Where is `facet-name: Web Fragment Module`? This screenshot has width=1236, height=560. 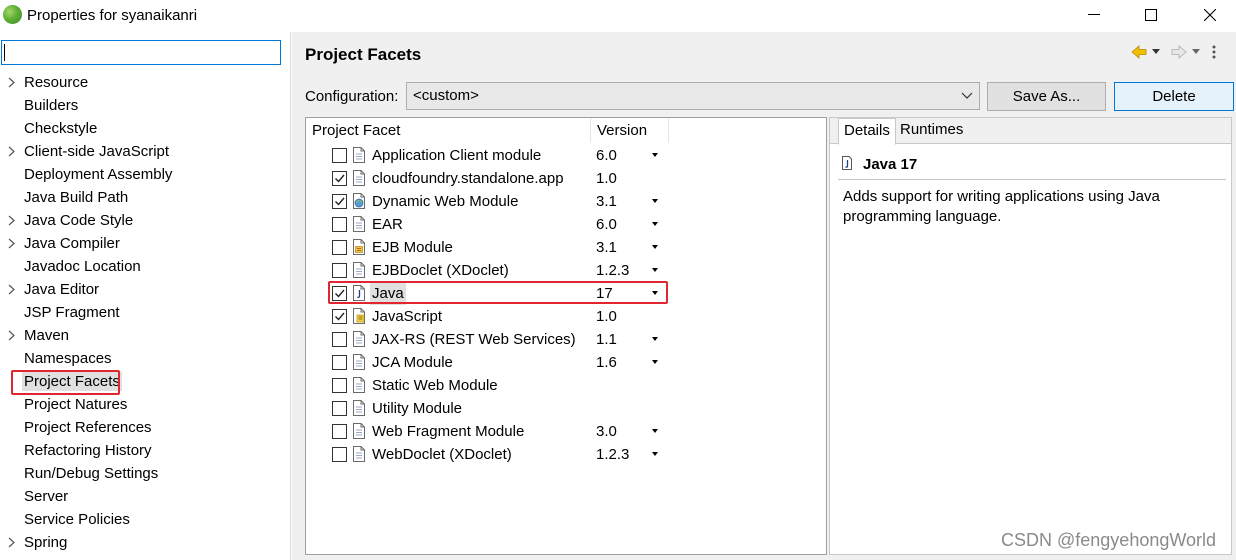
facet-name: Web Fragment Module is located at coordinates (448, 431).